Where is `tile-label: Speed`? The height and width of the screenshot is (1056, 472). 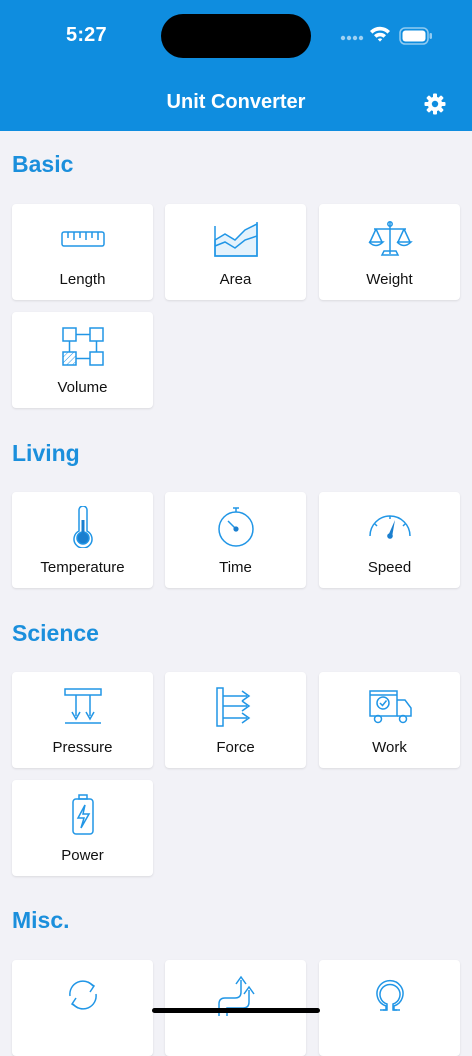 tile-label: Speed is located at coordinates (389, 567).